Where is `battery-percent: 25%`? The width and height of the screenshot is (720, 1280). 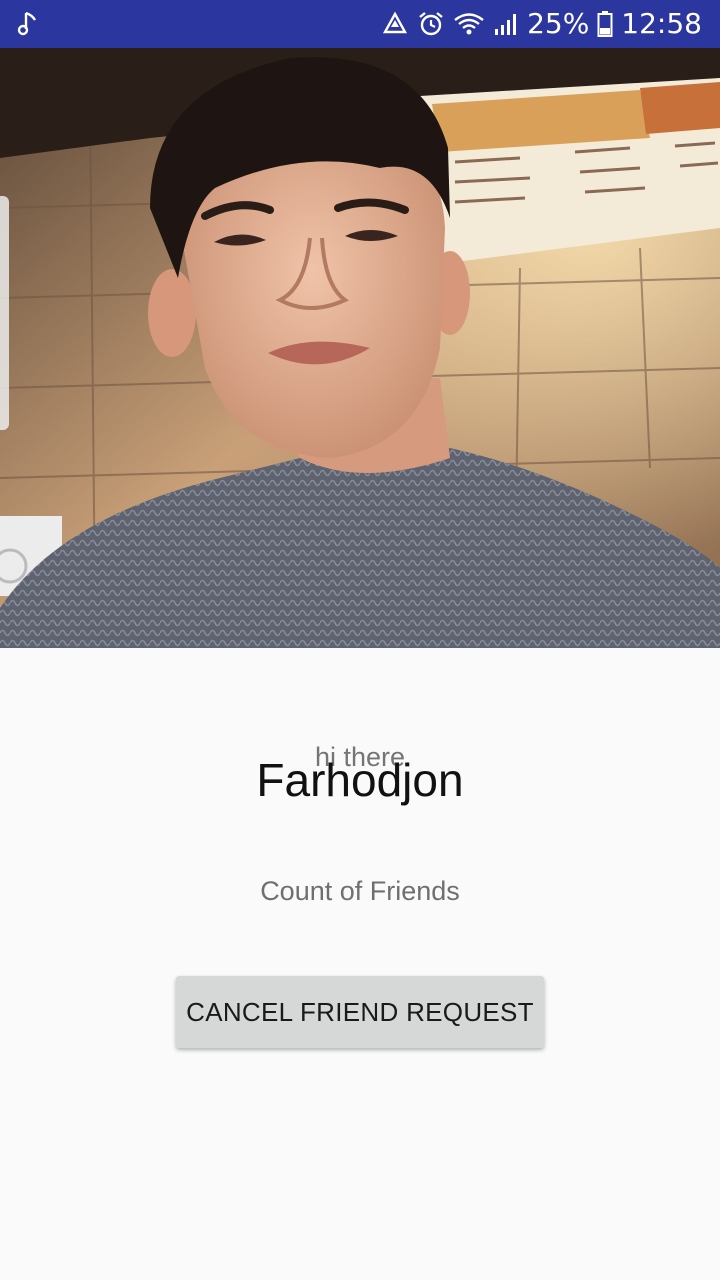 battery-percent: 25% is located at coordinates (558, 23).